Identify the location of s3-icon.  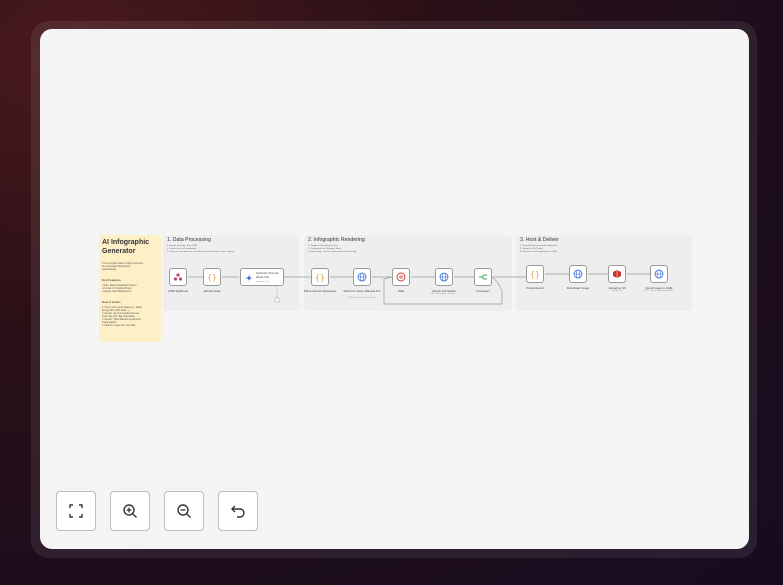
(617, 274).